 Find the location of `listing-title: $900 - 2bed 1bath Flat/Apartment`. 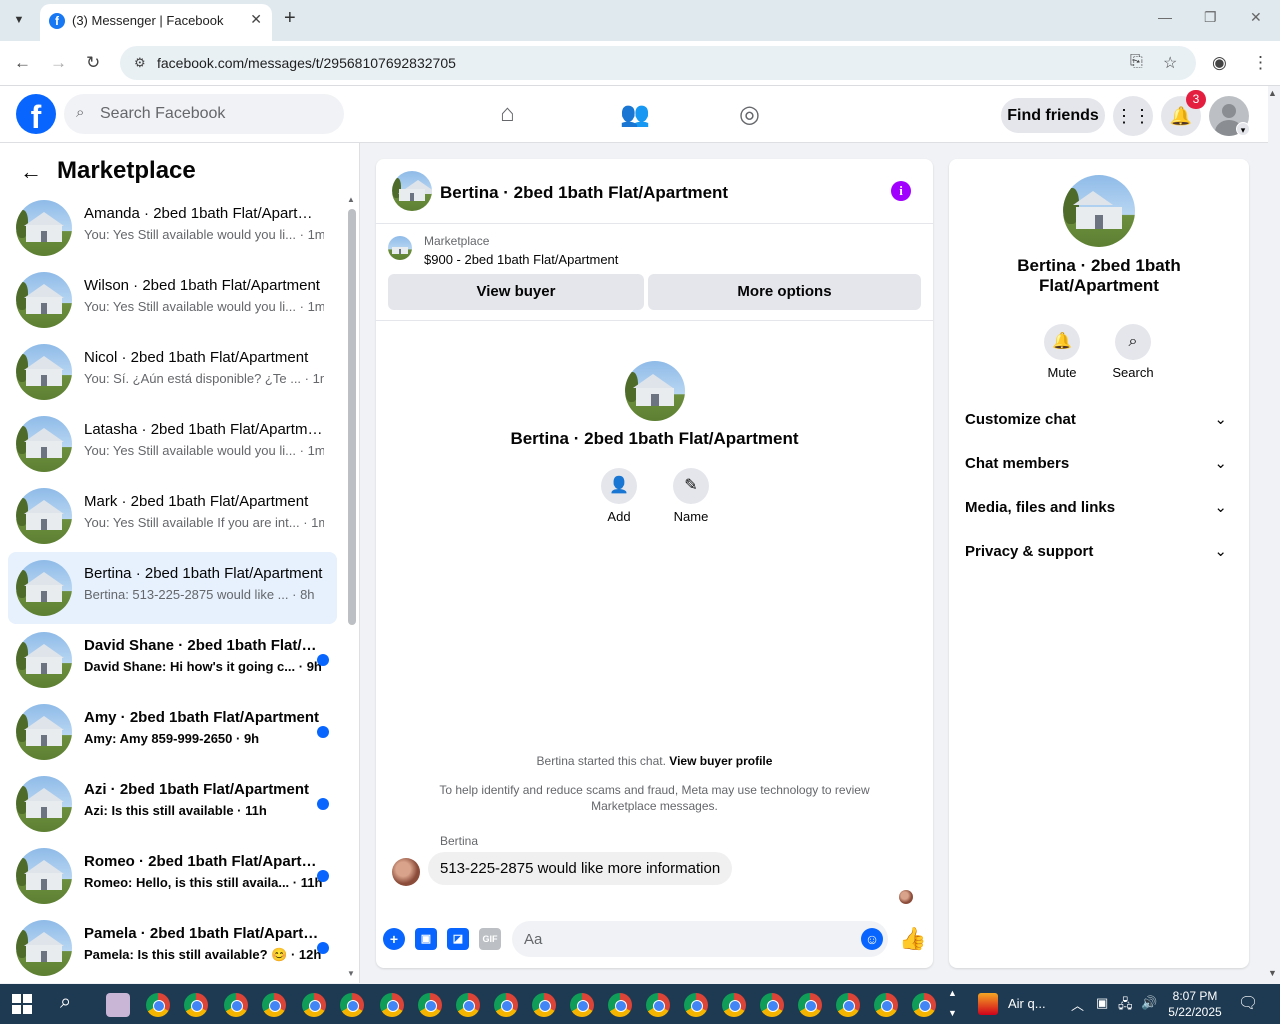

listing-title: $900 - 2bed 1bath Flat/Apartment is located at coordinates (521, 259).